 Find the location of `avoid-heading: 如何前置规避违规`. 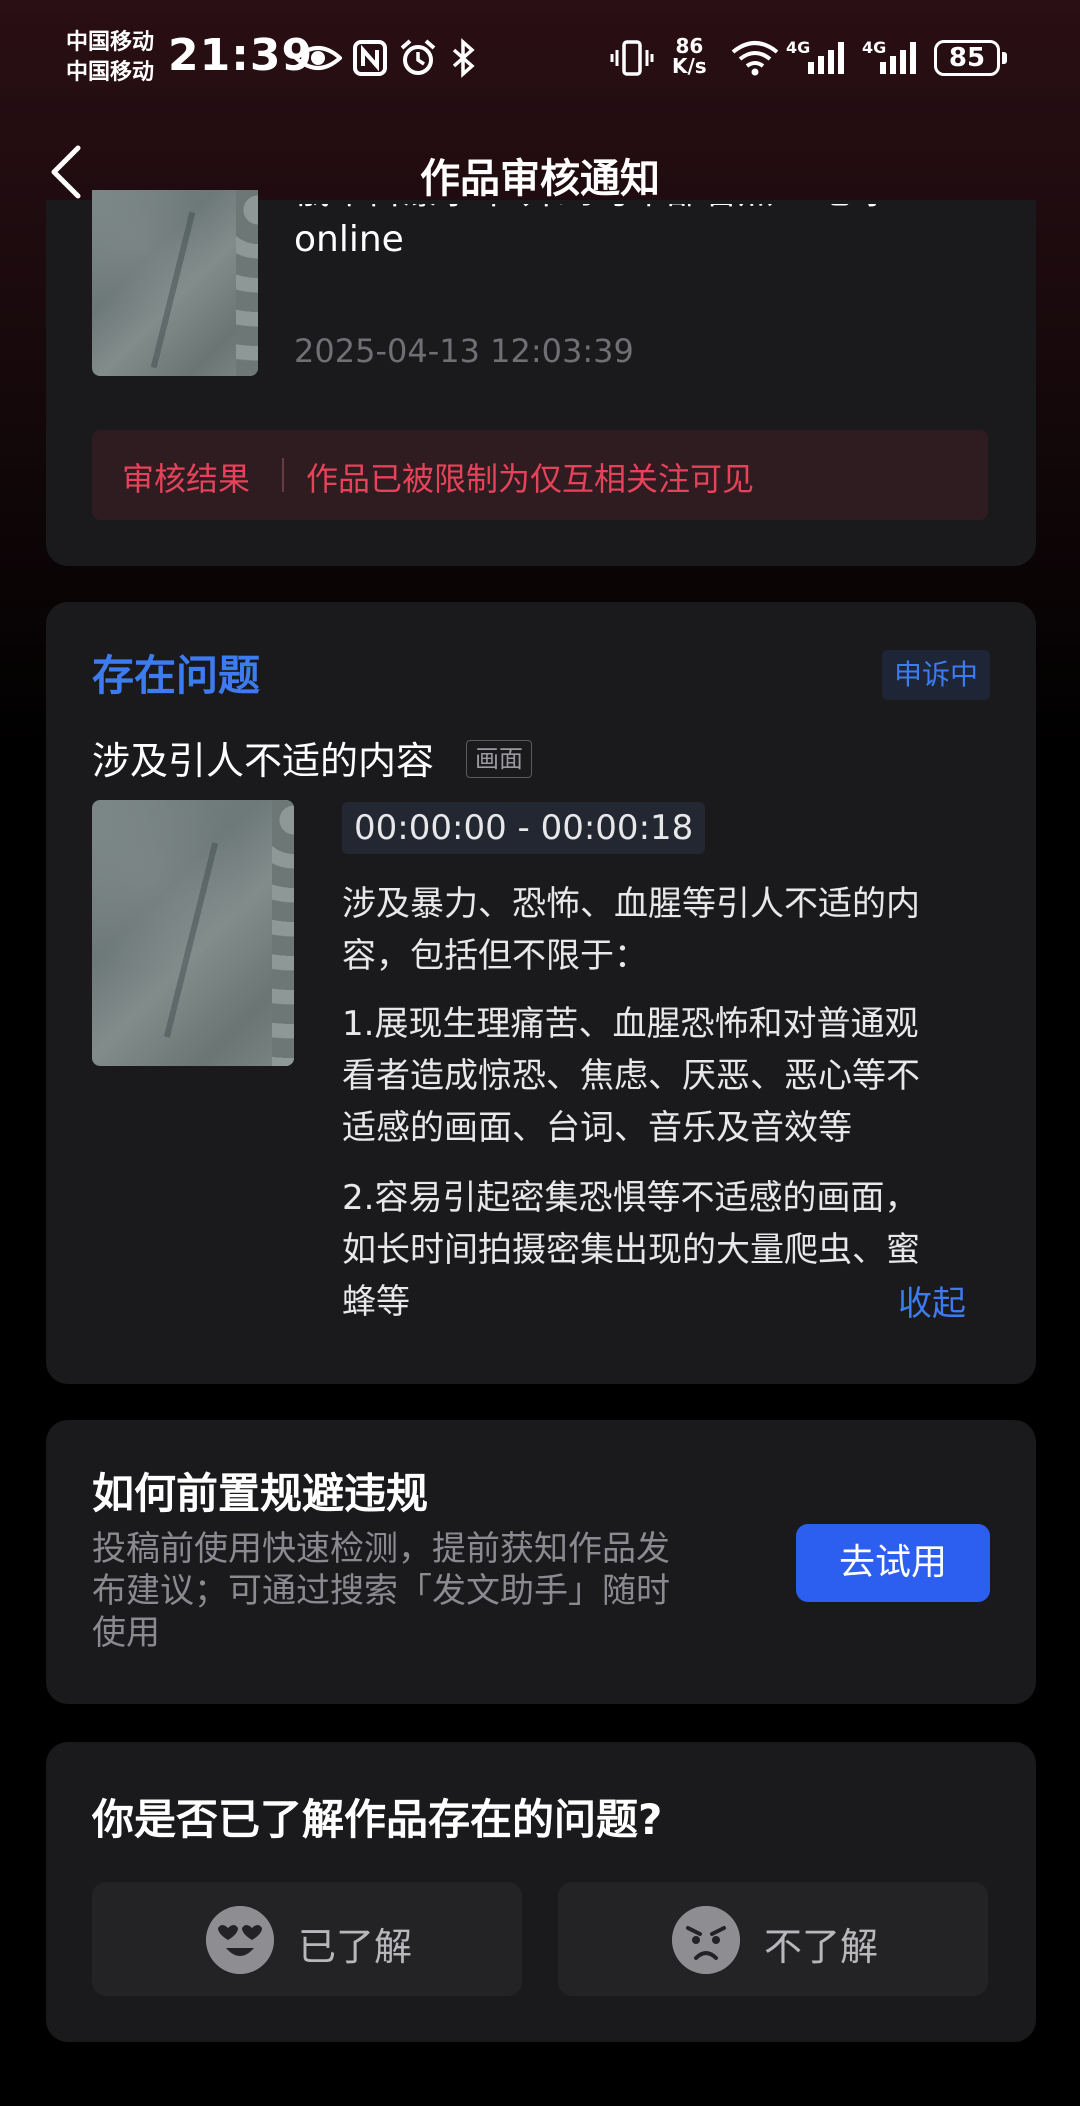

avoid-heading: 如何前置规避违规 is located at coordinates (260, 1493).